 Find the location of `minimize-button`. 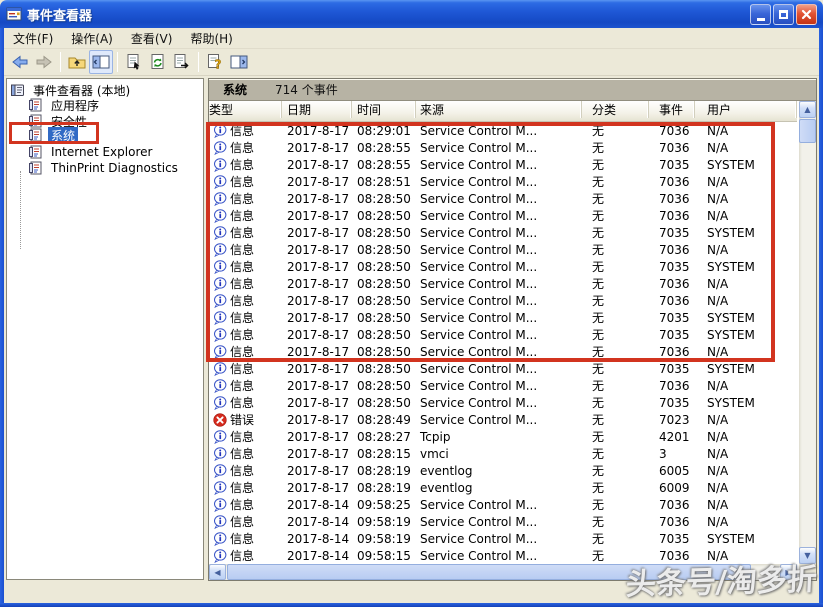

minimize-button is located at coordinates (760, 14).